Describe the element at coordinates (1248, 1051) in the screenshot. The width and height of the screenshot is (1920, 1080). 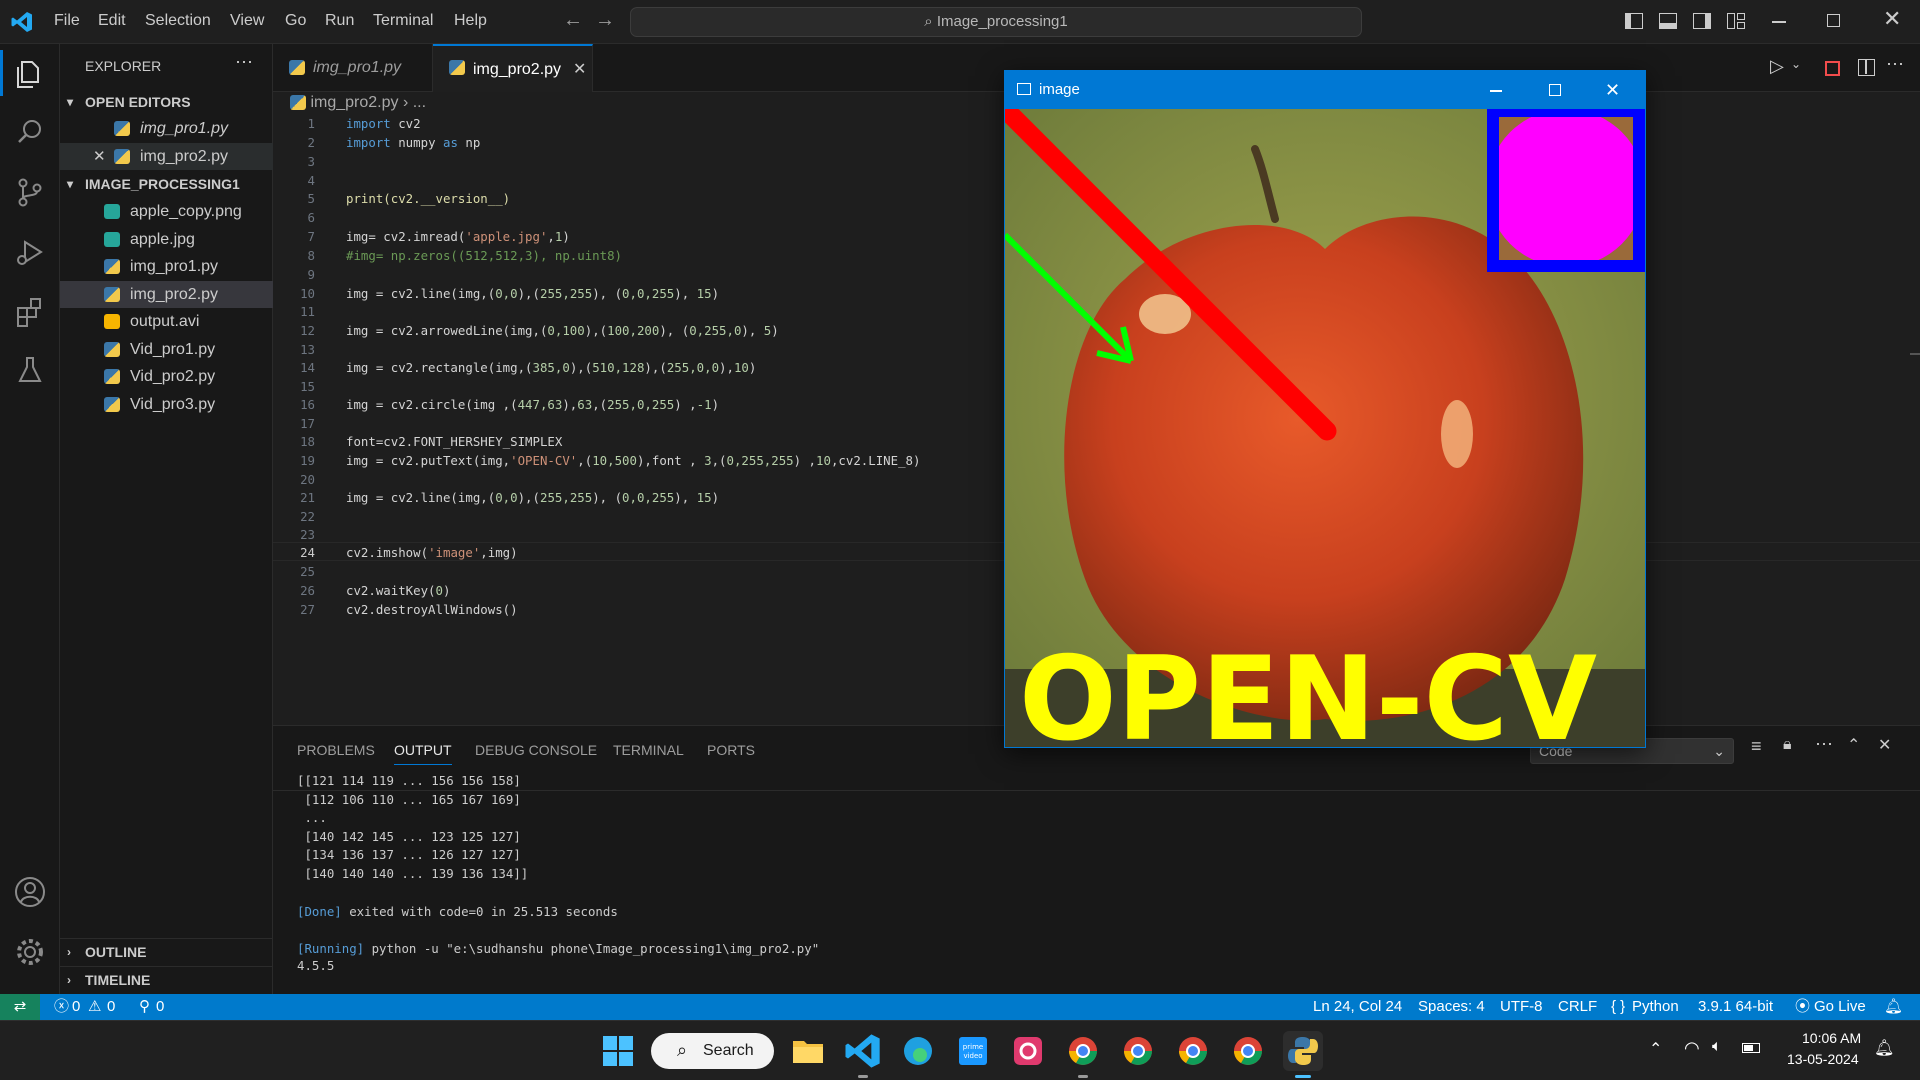
I see `chrome-icon` at that location.